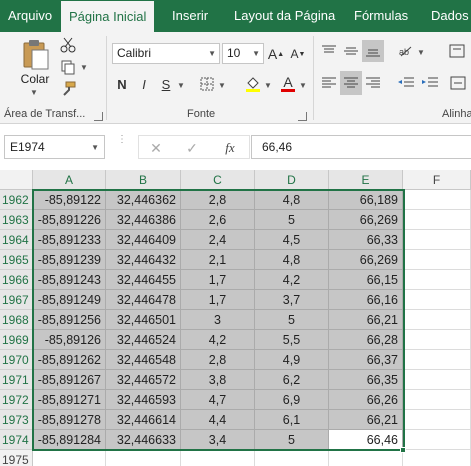 This screenshot has width=471, height=466. I want to click on paste-dropdown-icon: ▼, so click(34, 92).